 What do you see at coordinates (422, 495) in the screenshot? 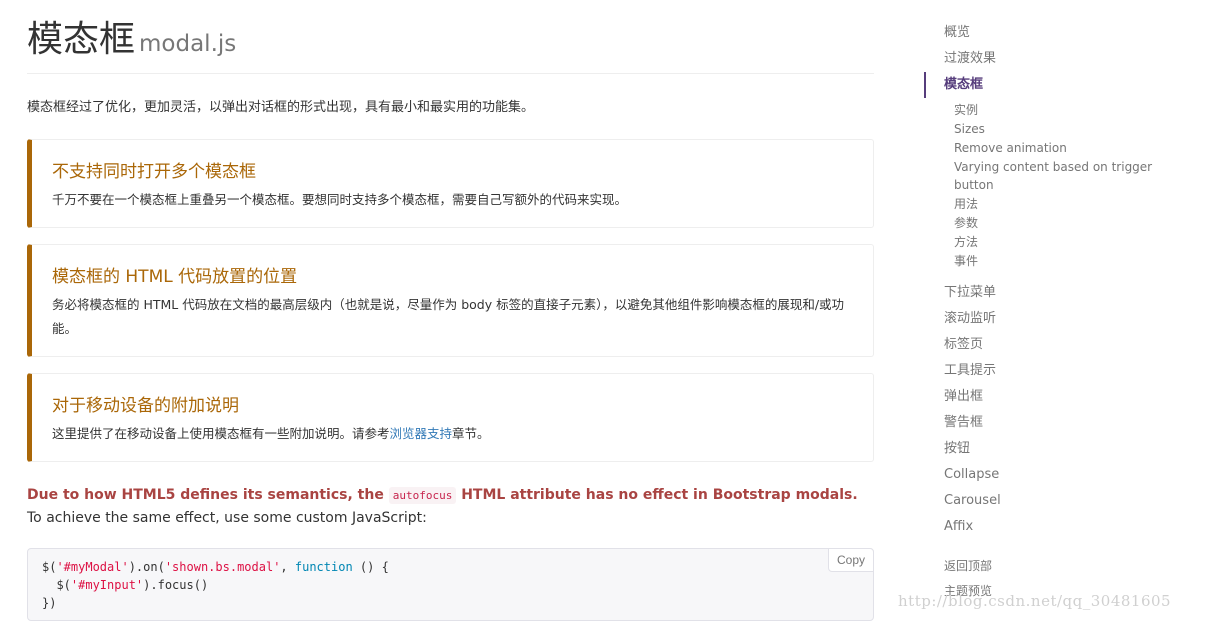
I see `inline-code: autofocus` at bounding box center [422, 495].